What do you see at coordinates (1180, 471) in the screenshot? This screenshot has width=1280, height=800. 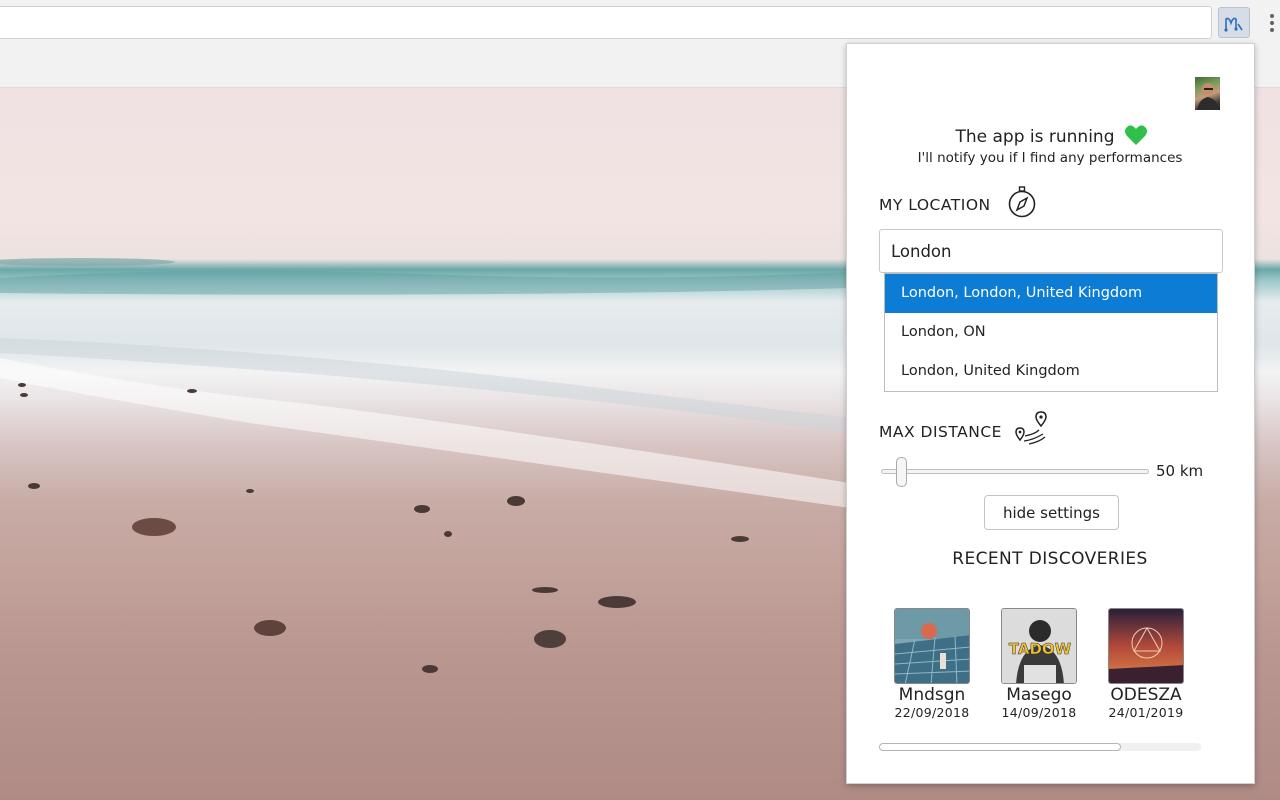 I see `max-distance-value: 50 km` at bounding box center [1180, 471].